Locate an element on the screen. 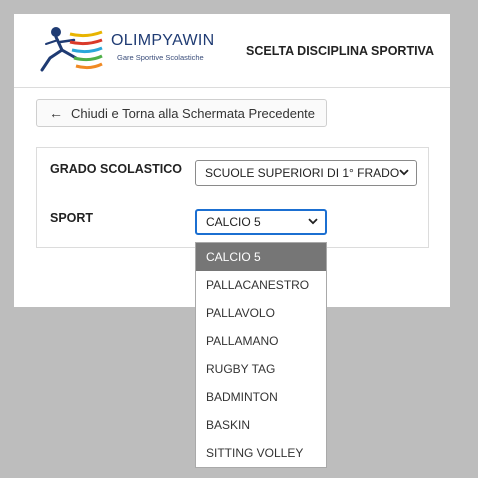  brand-subtitle: Gare Sportive Scolastiche is located at coordinates (160, 57).